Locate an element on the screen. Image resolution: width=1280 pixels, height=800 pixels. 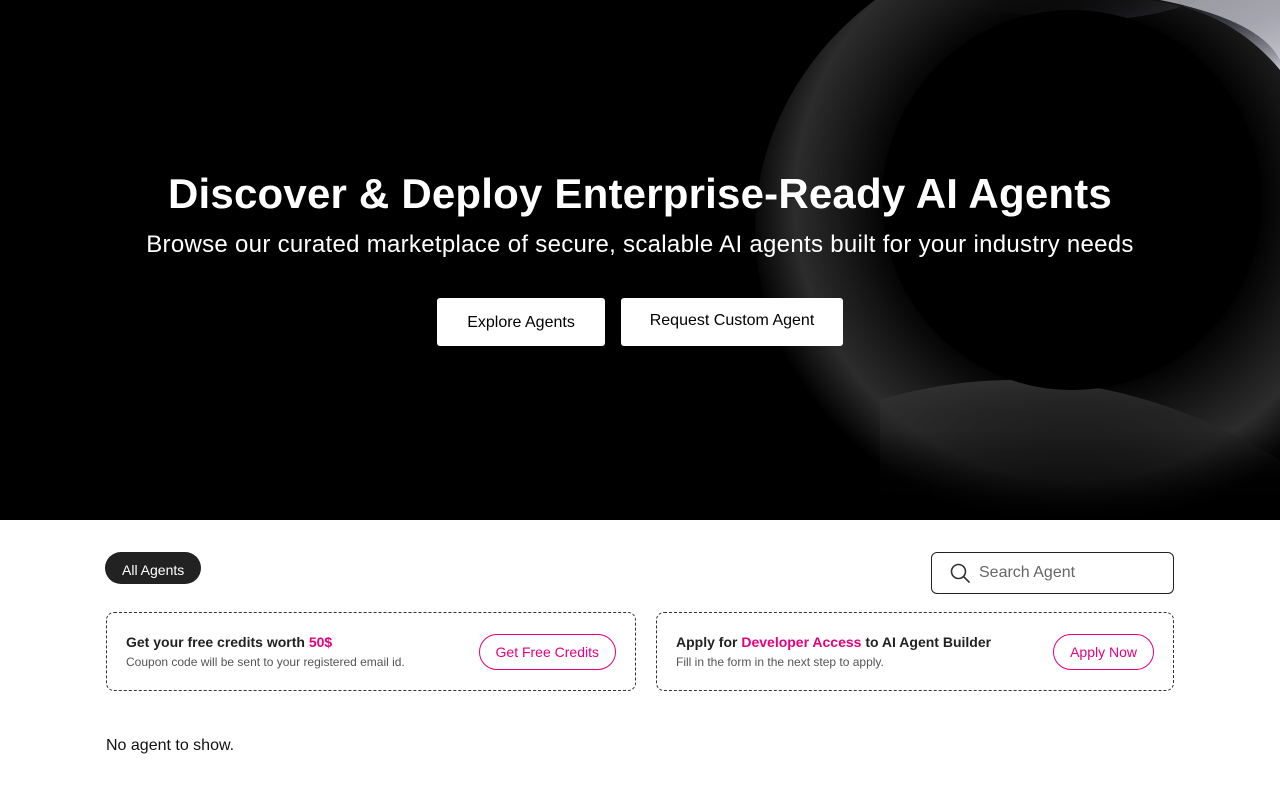
free-credits-amount: 50$ is located at coordinates (320, 642).